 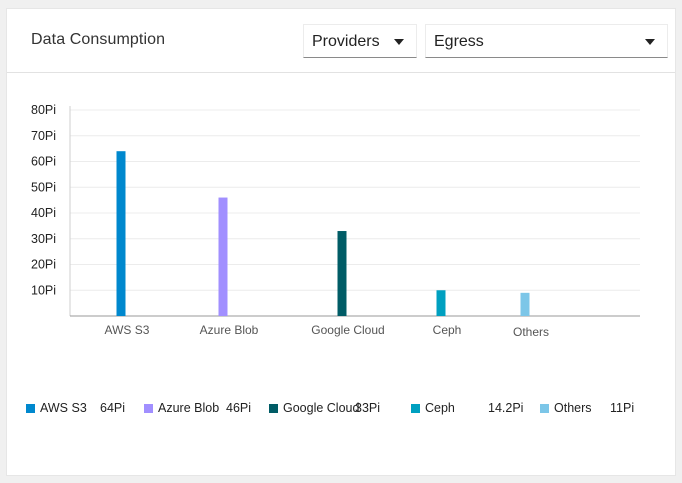 What do you see at coordinates (525, 304) in the screenshot?
I see `bar-others` at bounding box center [525, 304].